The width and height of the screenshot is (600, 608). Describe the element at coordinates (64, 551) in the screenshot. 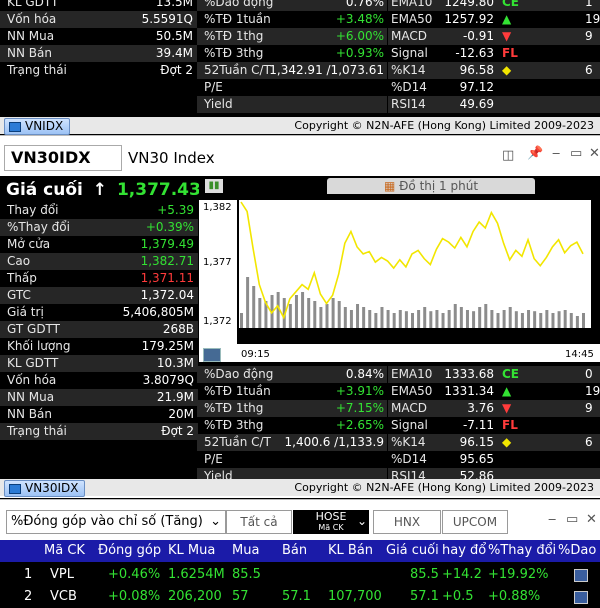

I see `column-header: Mã CK` at that location.